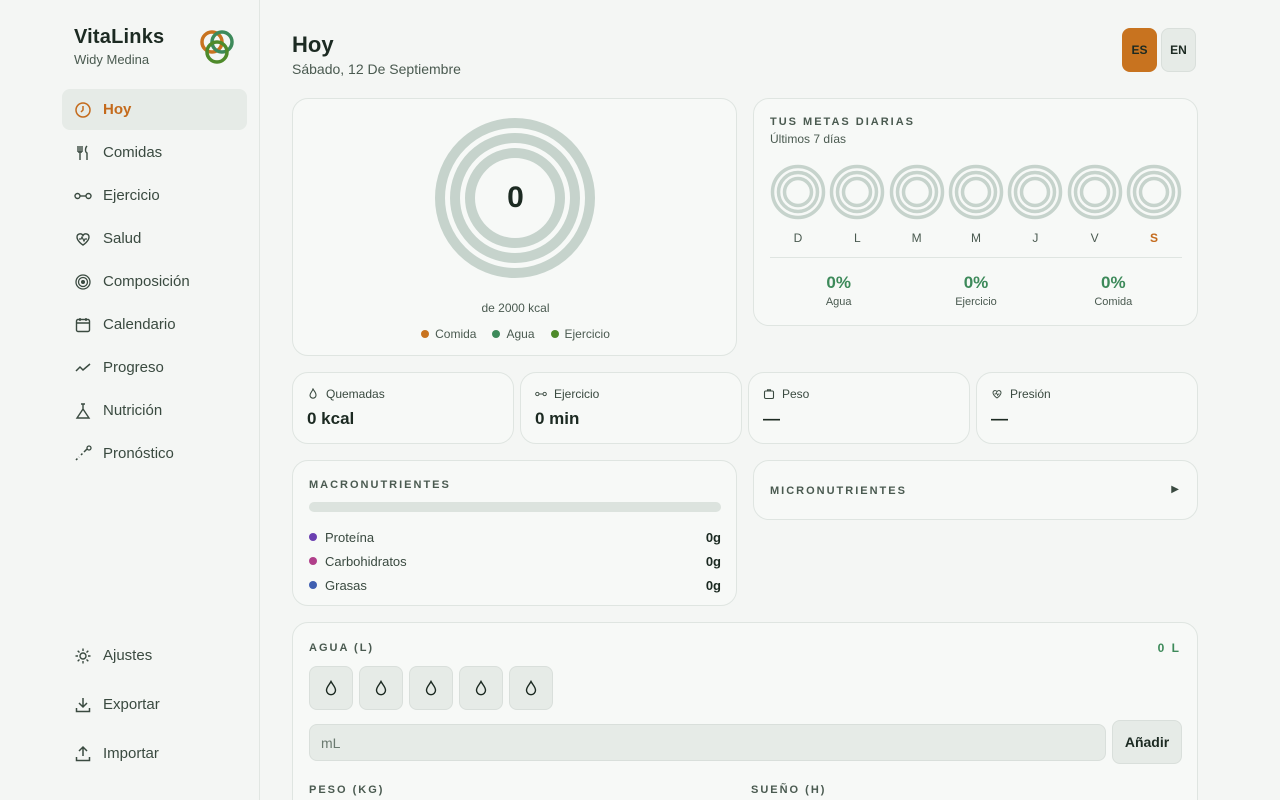 The image size is (1280, 800). I want to click on weight-title: Peso (kg), so click(347, 790).